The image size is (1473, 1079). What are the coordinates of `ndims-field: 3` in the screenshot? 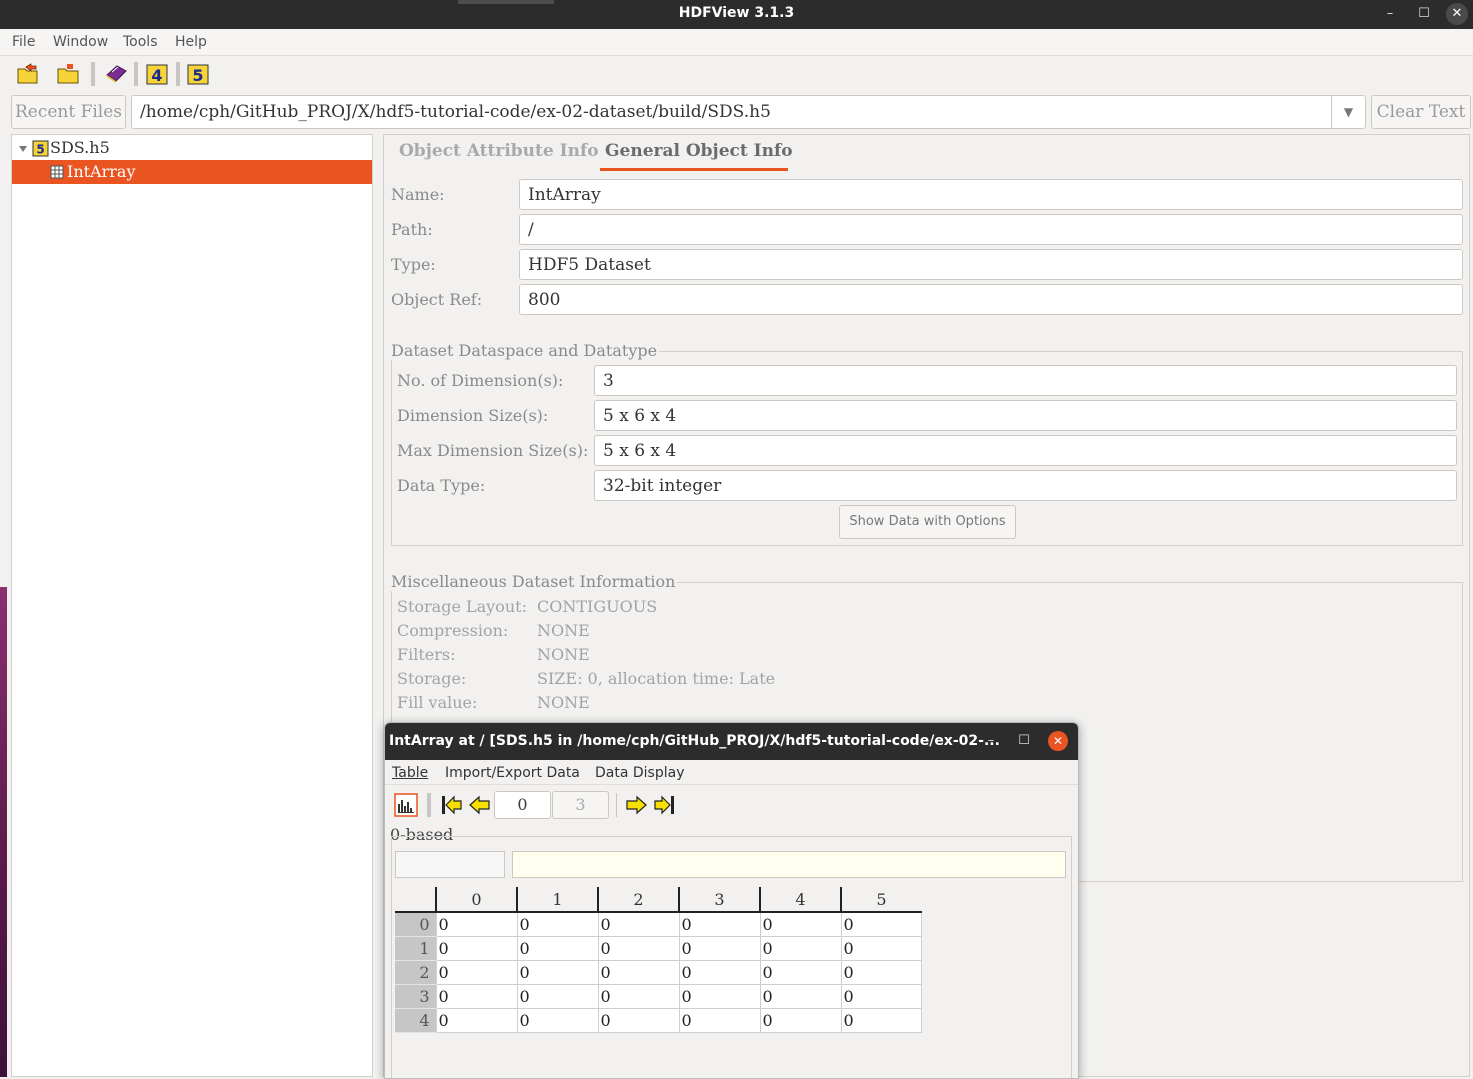 It's located at (1025, 380).